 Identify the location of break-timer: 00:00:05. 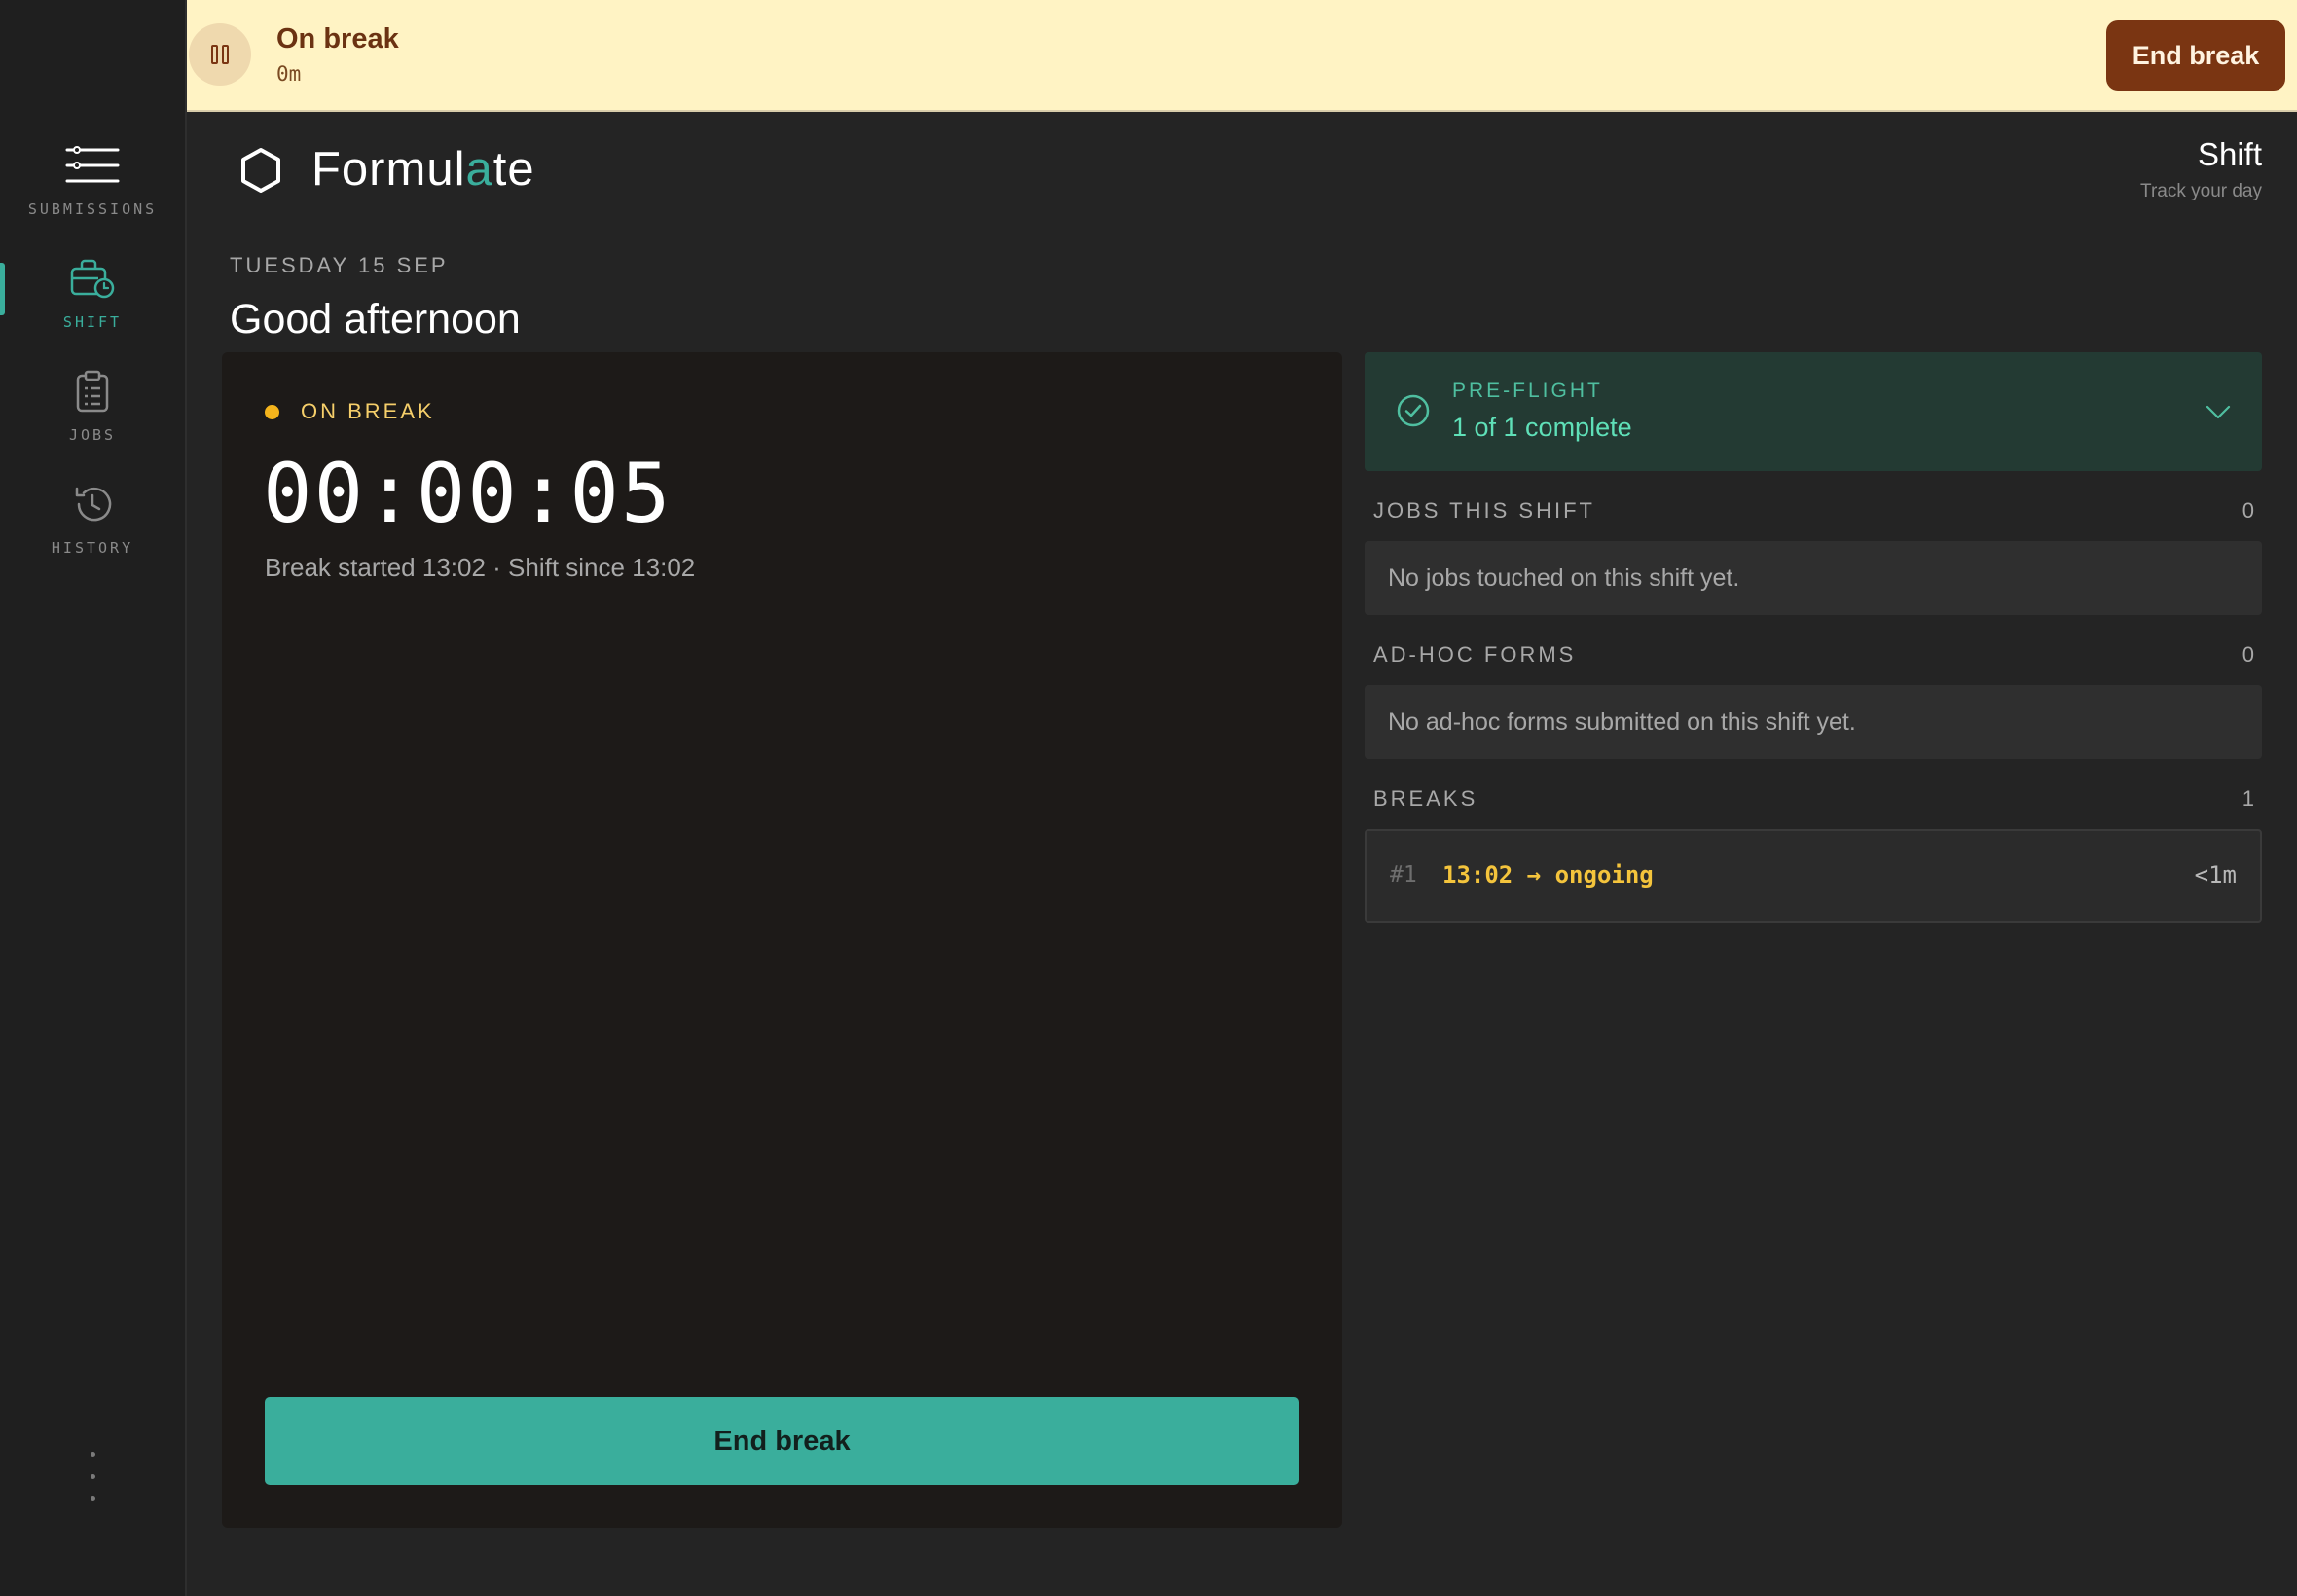
(468, 493).